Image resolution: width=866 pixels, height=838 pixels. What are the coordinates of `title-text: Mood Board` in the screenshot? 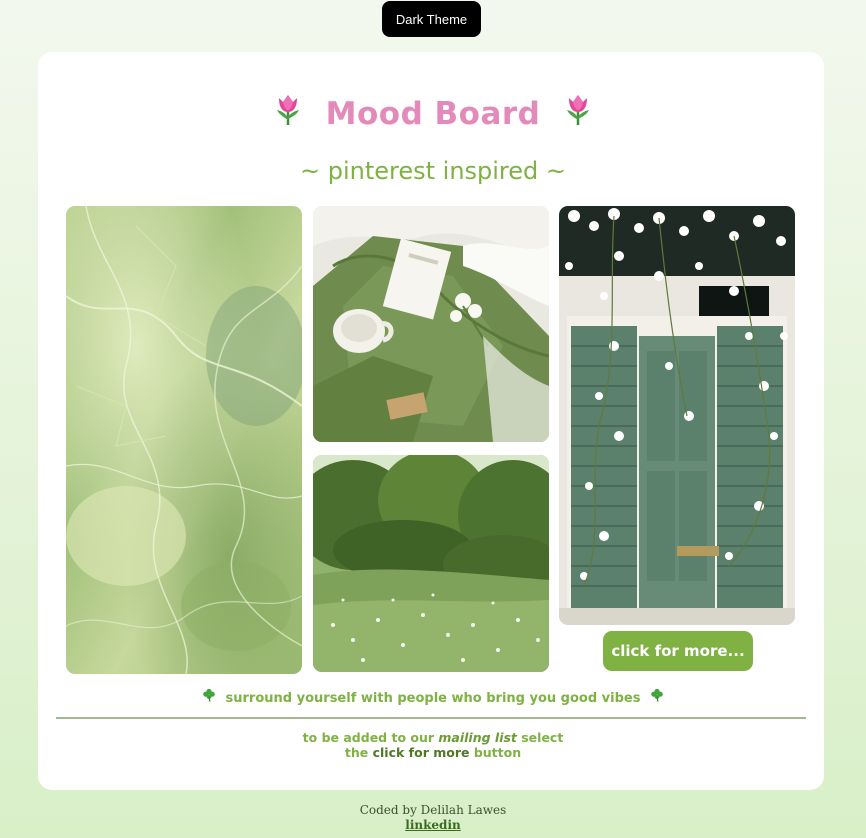 It's located at (433, 114).